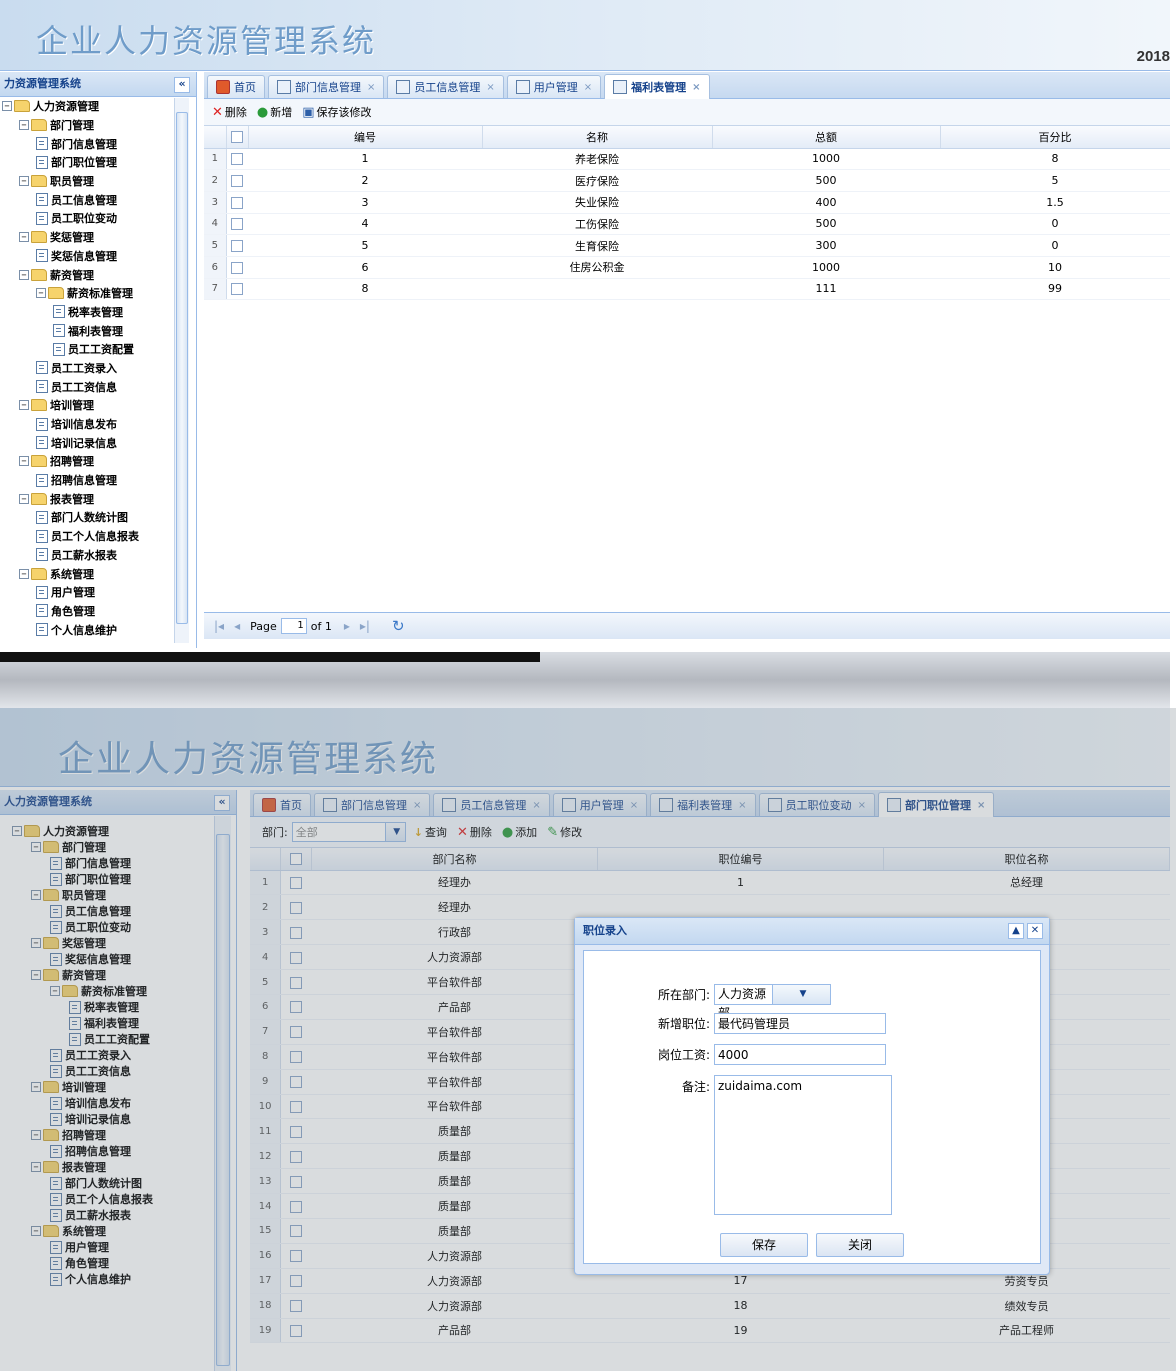 Image resolution: width=1176 pixels, height=1371 pixels. What do you see at coordinates (98, 498) in the screenshot?
I see `tree-folder: − 报表管理` at bounding box center [98, 498].